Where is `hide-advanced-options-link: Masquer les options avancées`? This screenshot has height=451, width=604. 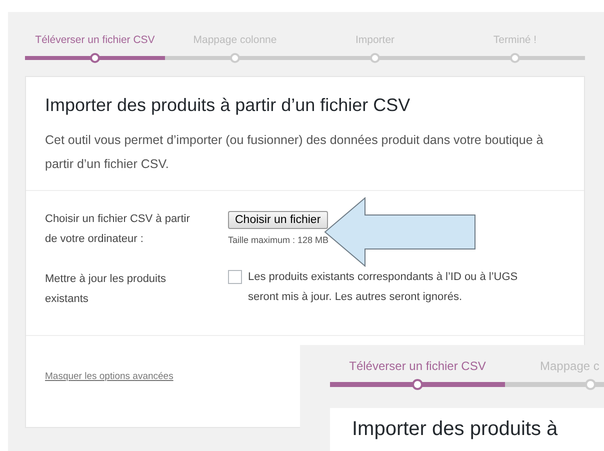
hide-advanced-options-link: Masquer les options avancées is located at coordinates (109, 376).